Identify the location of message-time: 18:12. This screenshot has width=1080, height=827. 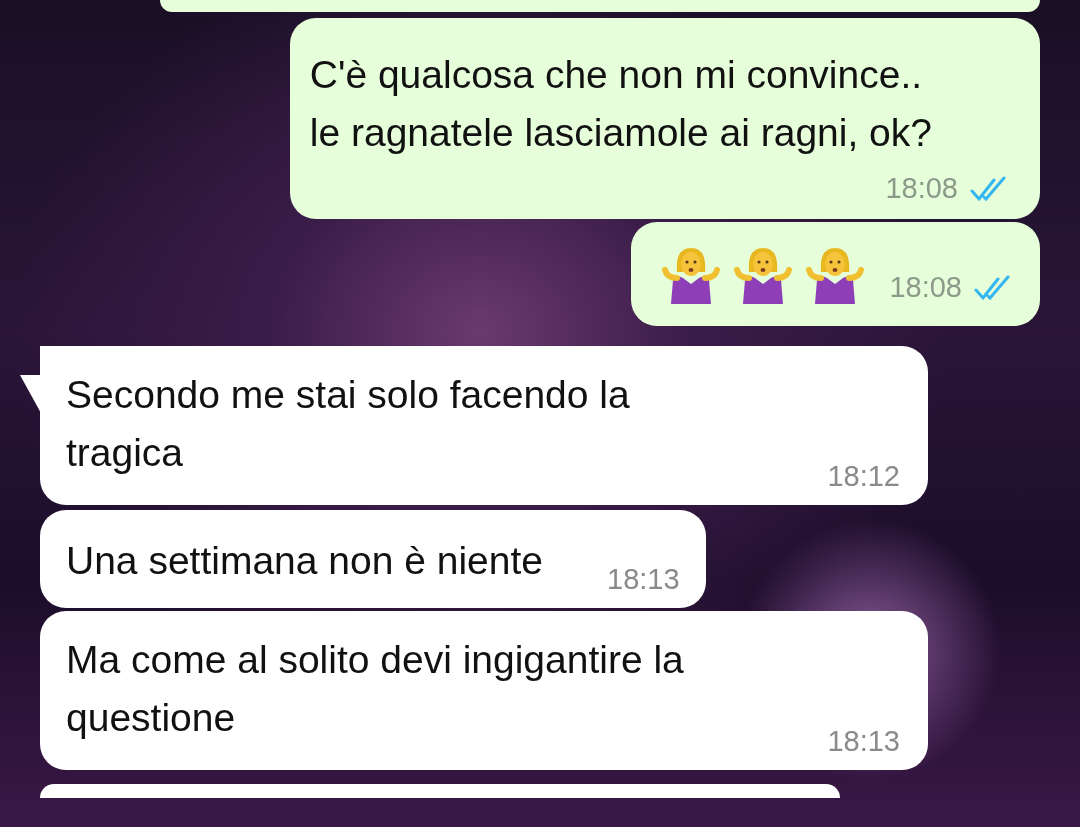
(863, 476).